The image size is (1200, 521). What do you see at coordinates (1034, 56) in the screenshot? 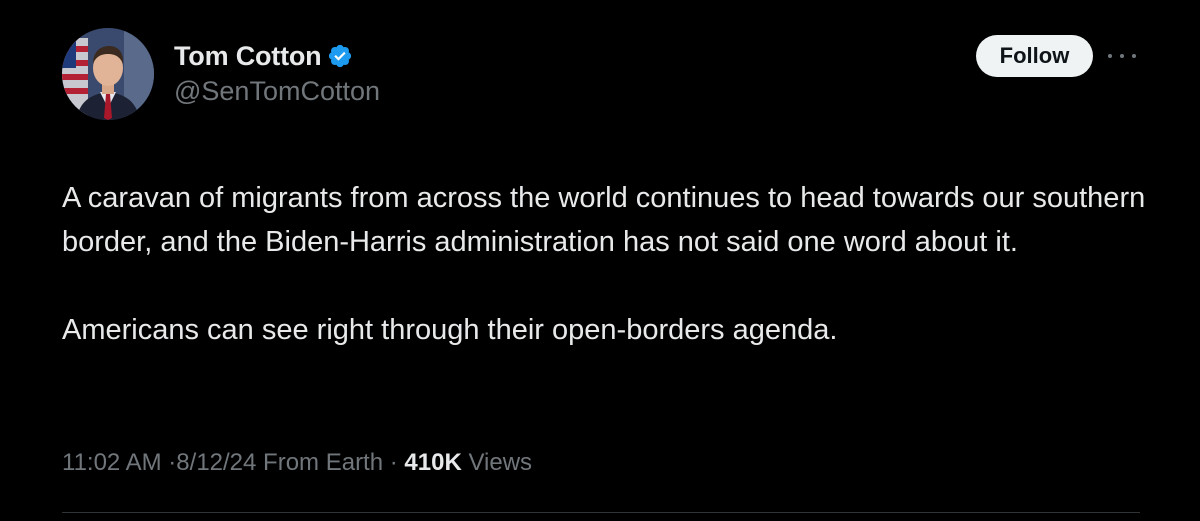
I see `follow-button: Follow` at bounding box center [1034, 56].